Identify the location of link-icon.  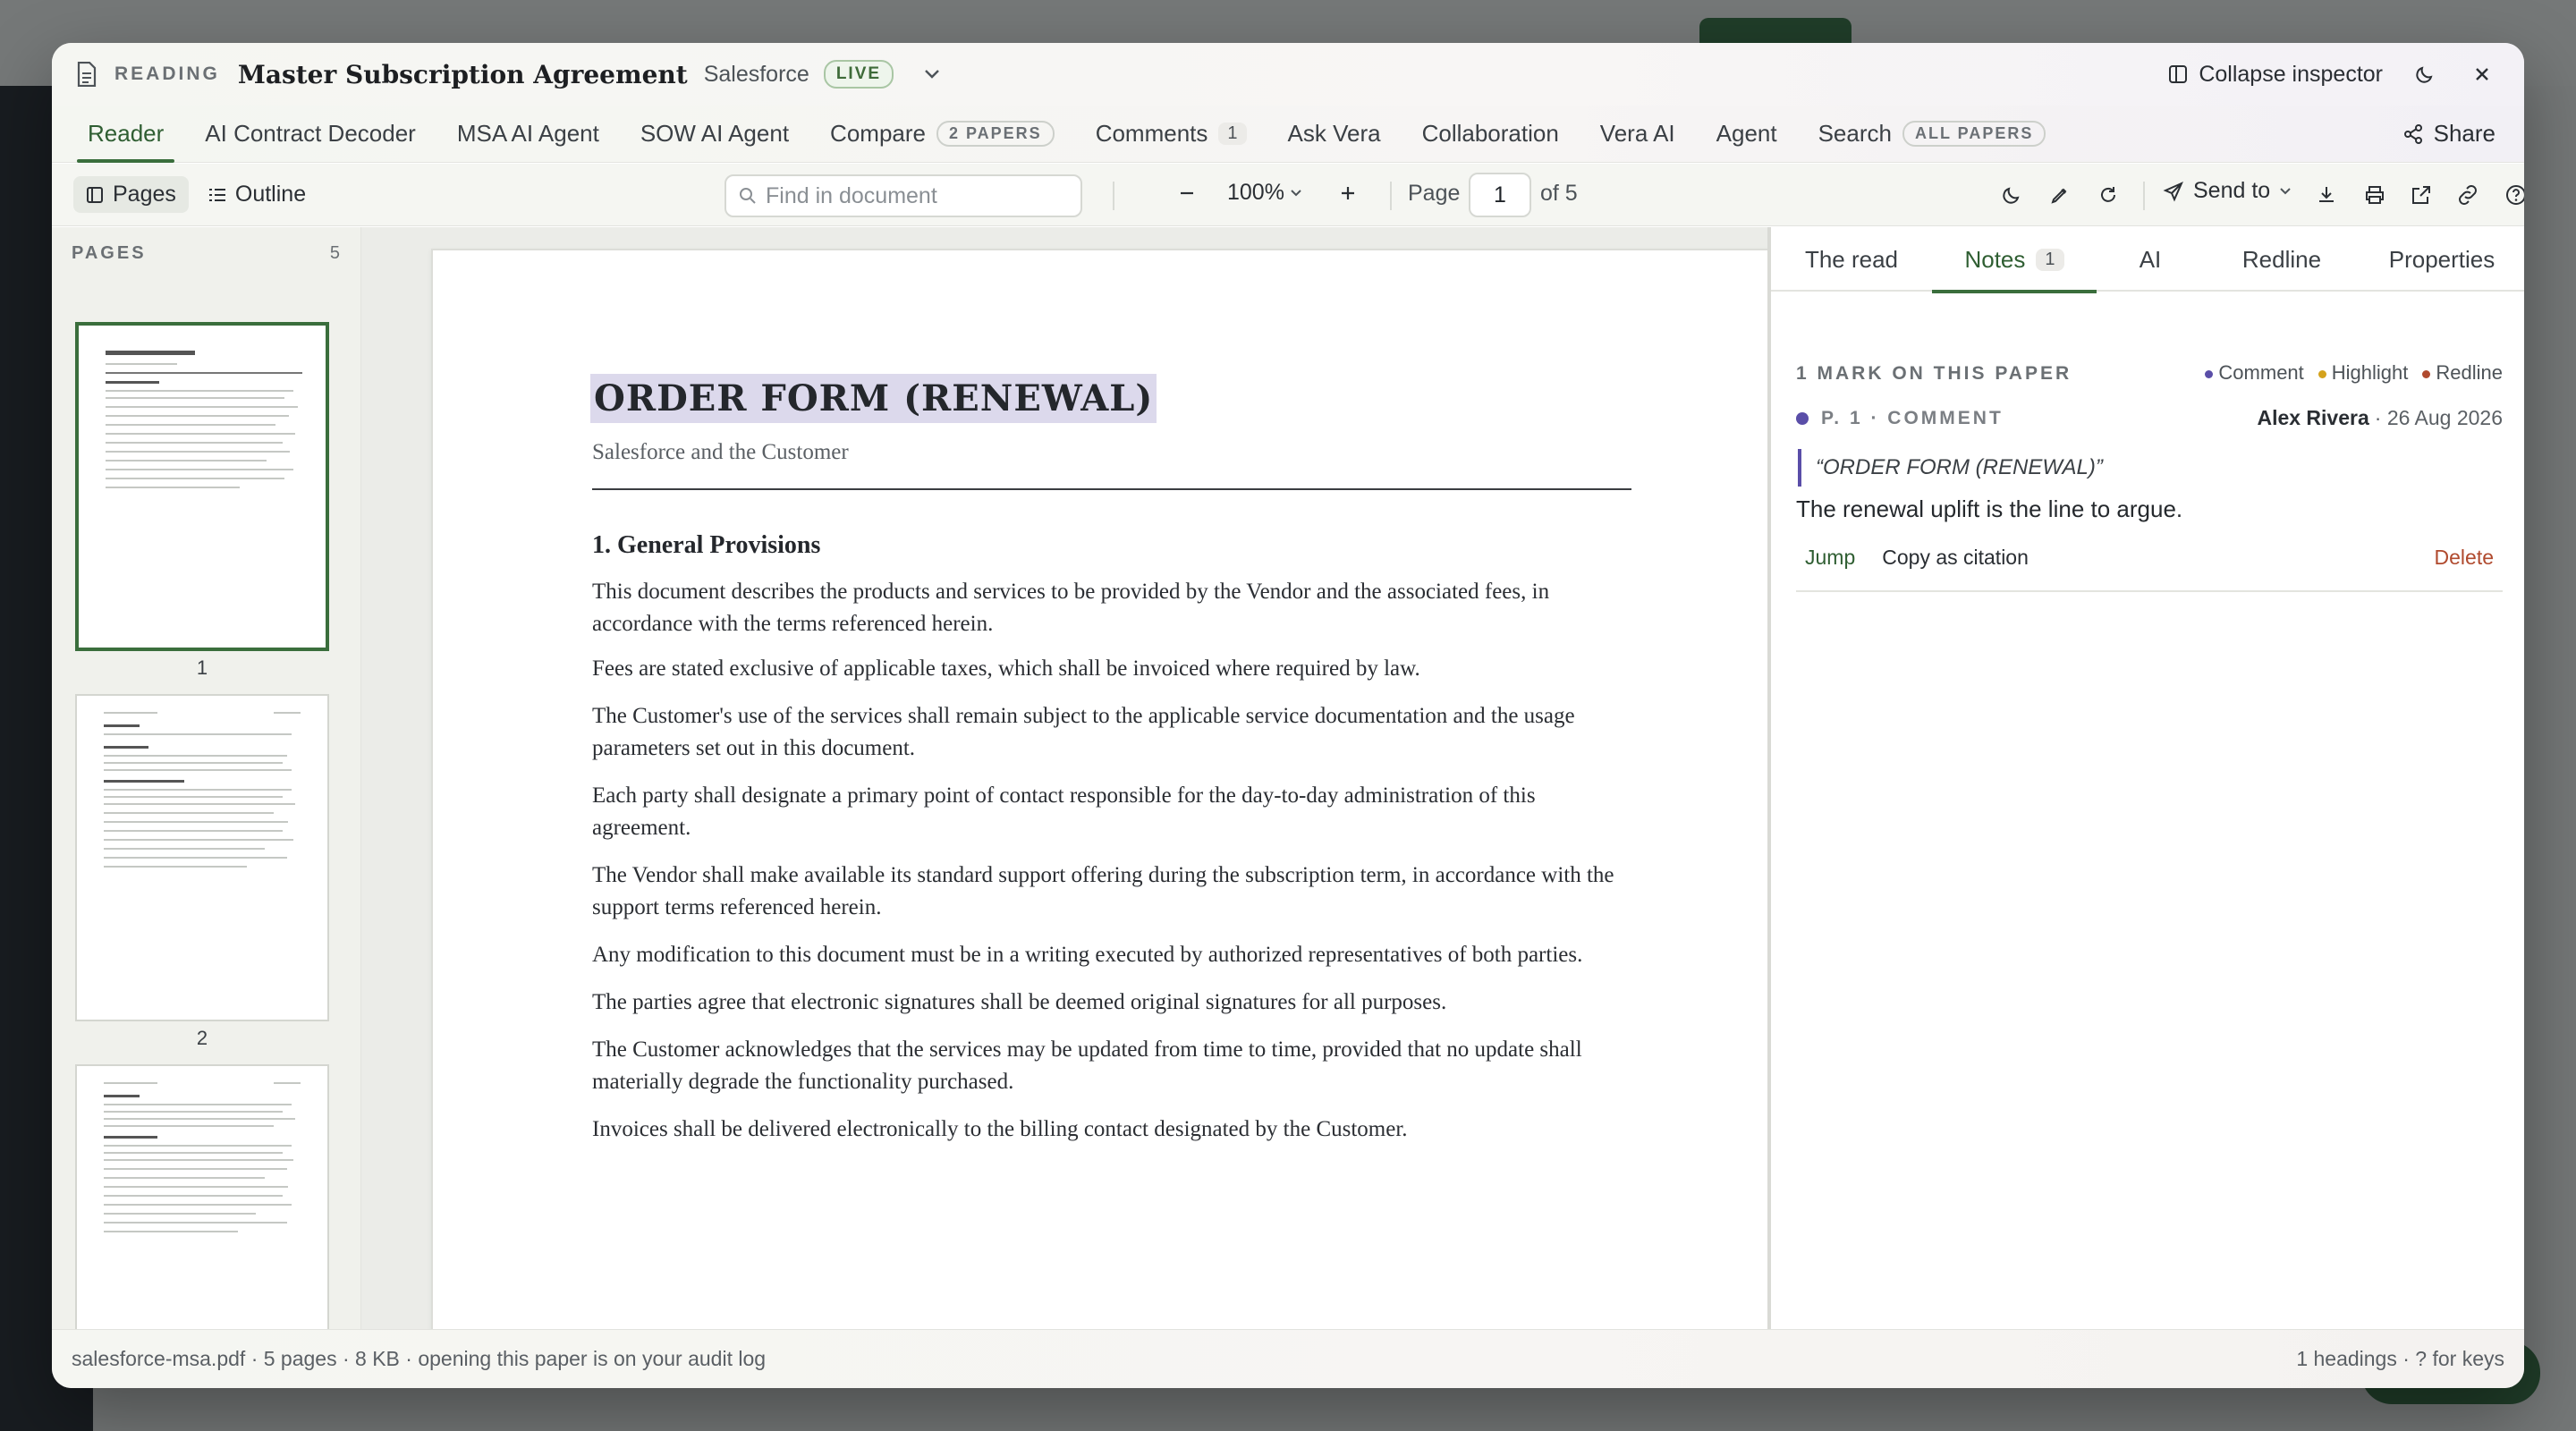
(2468, 195).